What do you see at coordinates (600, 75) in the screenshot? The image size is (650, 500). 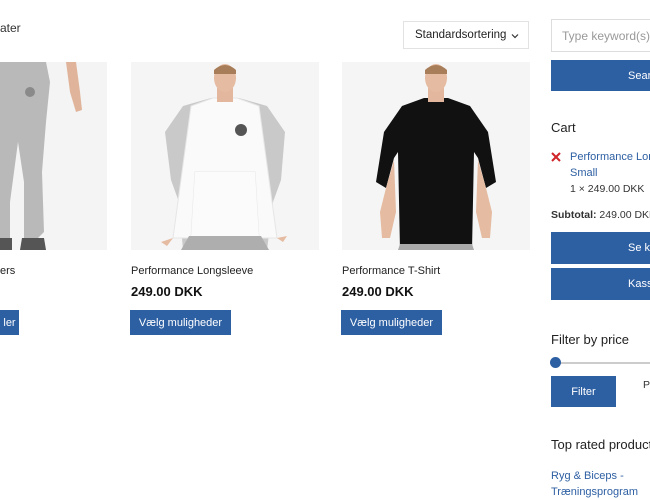 I see `search-button: Search` at bounding box center [600, 75].